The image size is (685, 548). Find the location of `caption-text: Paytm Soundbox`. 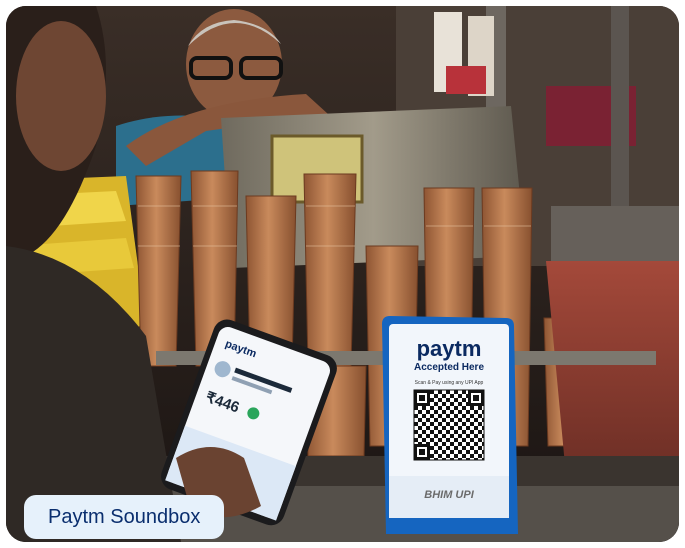

caption-text: Paytm Soundbox is located at coordinates (124, 516).